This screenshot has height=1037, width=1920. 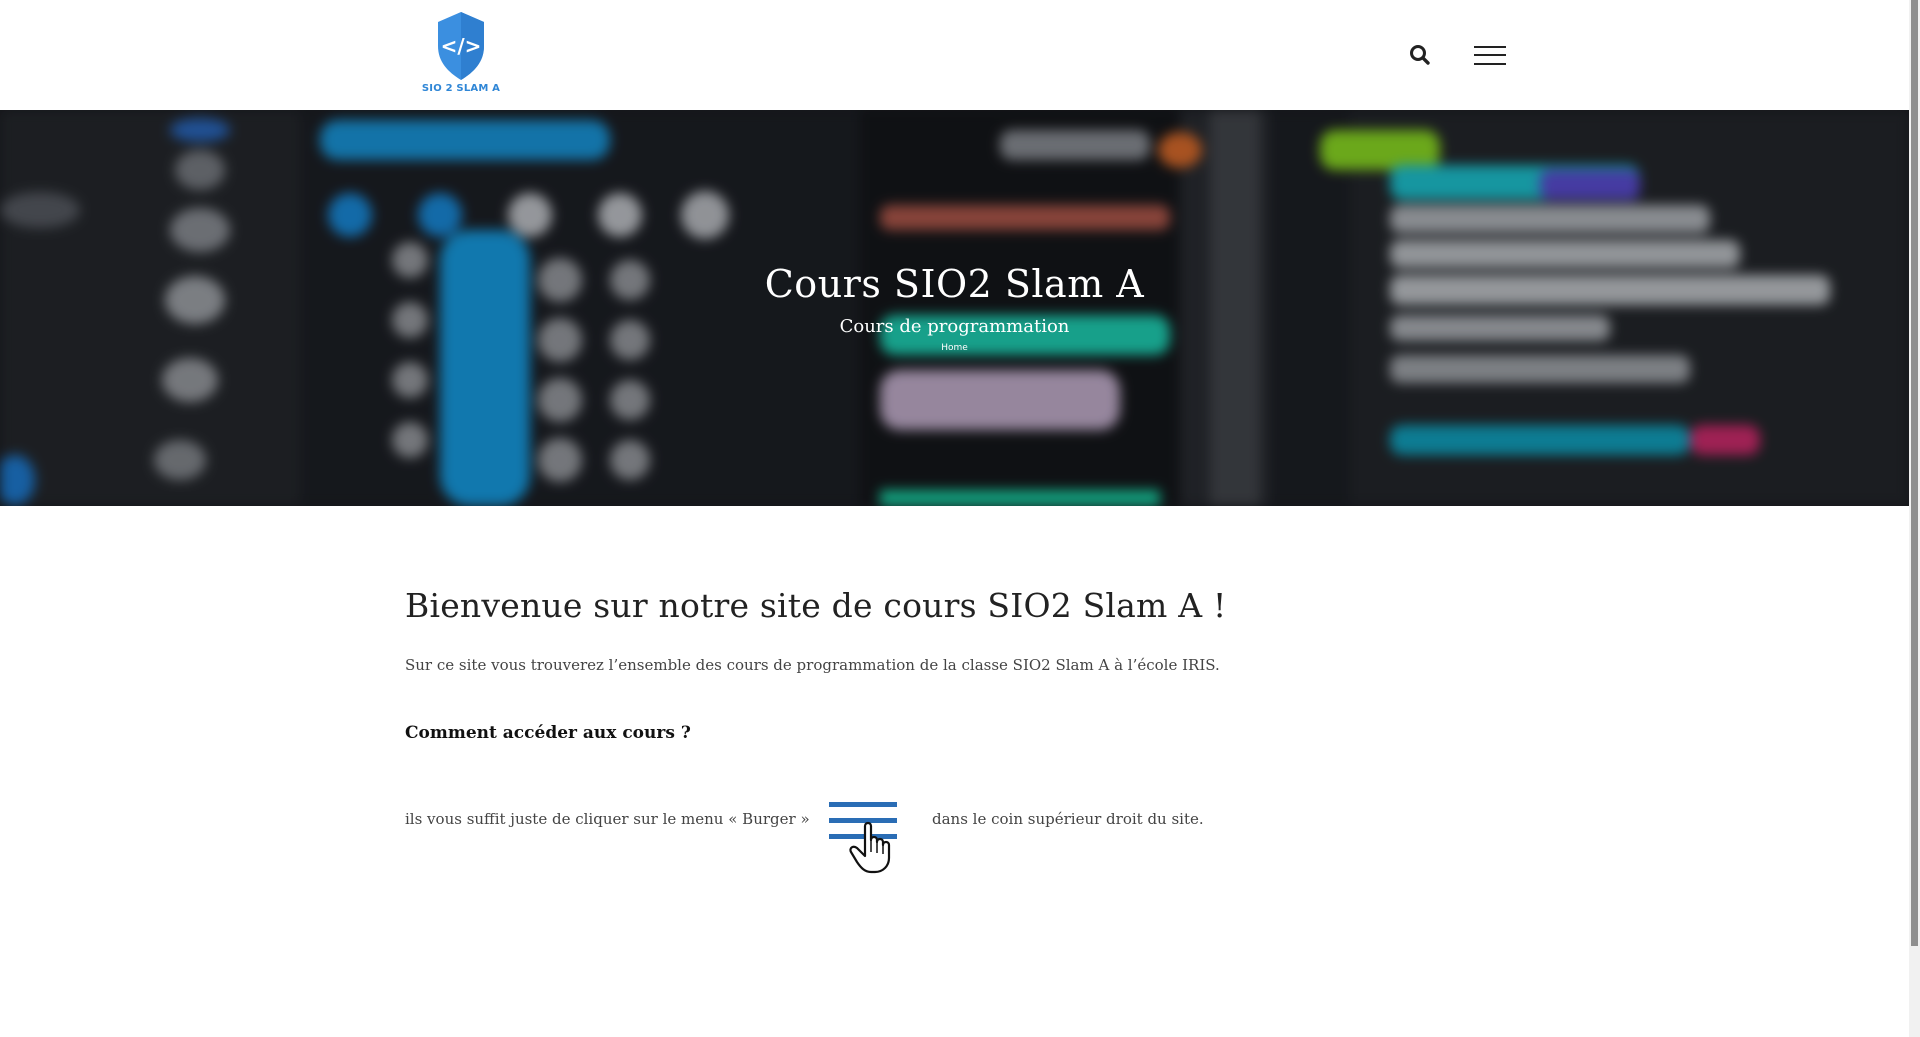 What do you see at coordinates (1490, 64) in the screenshot?
I see `menu-bar-bottom` at bounding box center [1490, 64].